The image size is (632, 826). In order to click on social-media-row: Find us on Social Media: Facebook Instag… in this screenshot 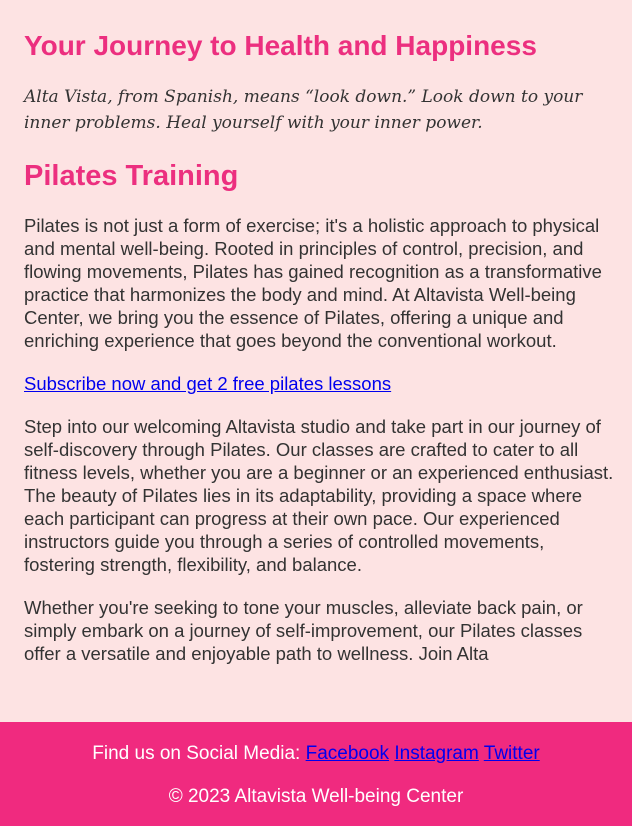, I will do `click(316, 754)`.